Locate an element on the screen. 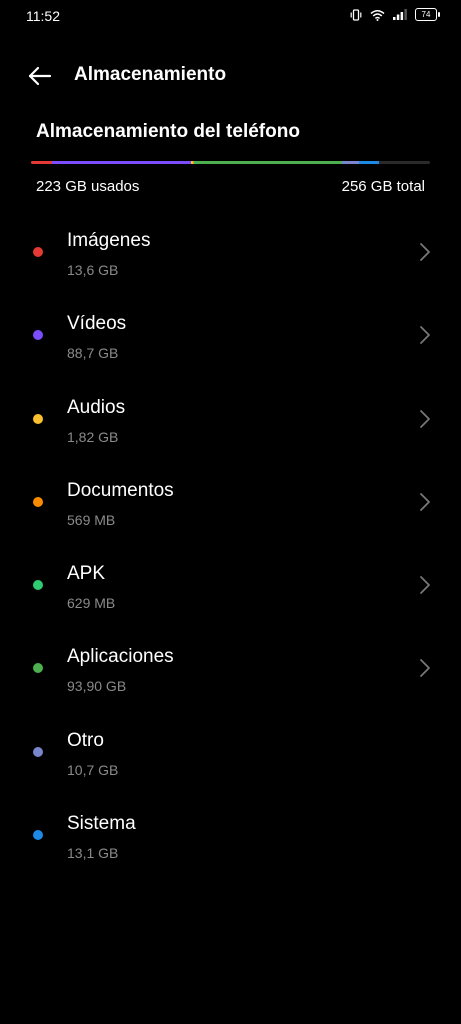  category-item: Sistema 13,1 GB is located at coordinates (230, 840).